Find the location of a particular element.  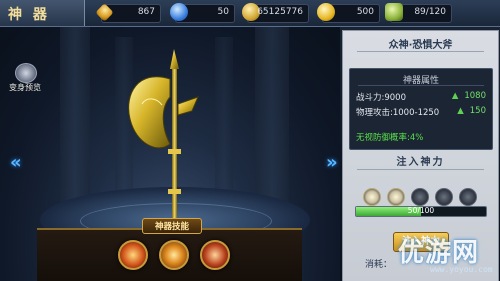

previous-artifact-arrow: « is located at coordinates (16, 162).